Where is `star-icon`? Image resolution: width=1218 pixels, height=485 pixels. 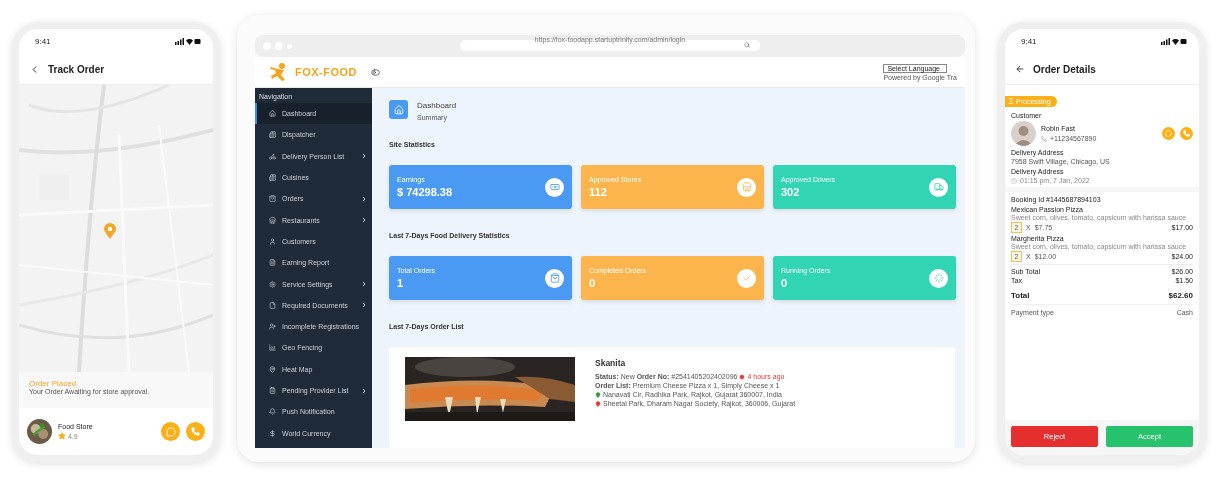
star-icon is located at coordinates (62, 436).